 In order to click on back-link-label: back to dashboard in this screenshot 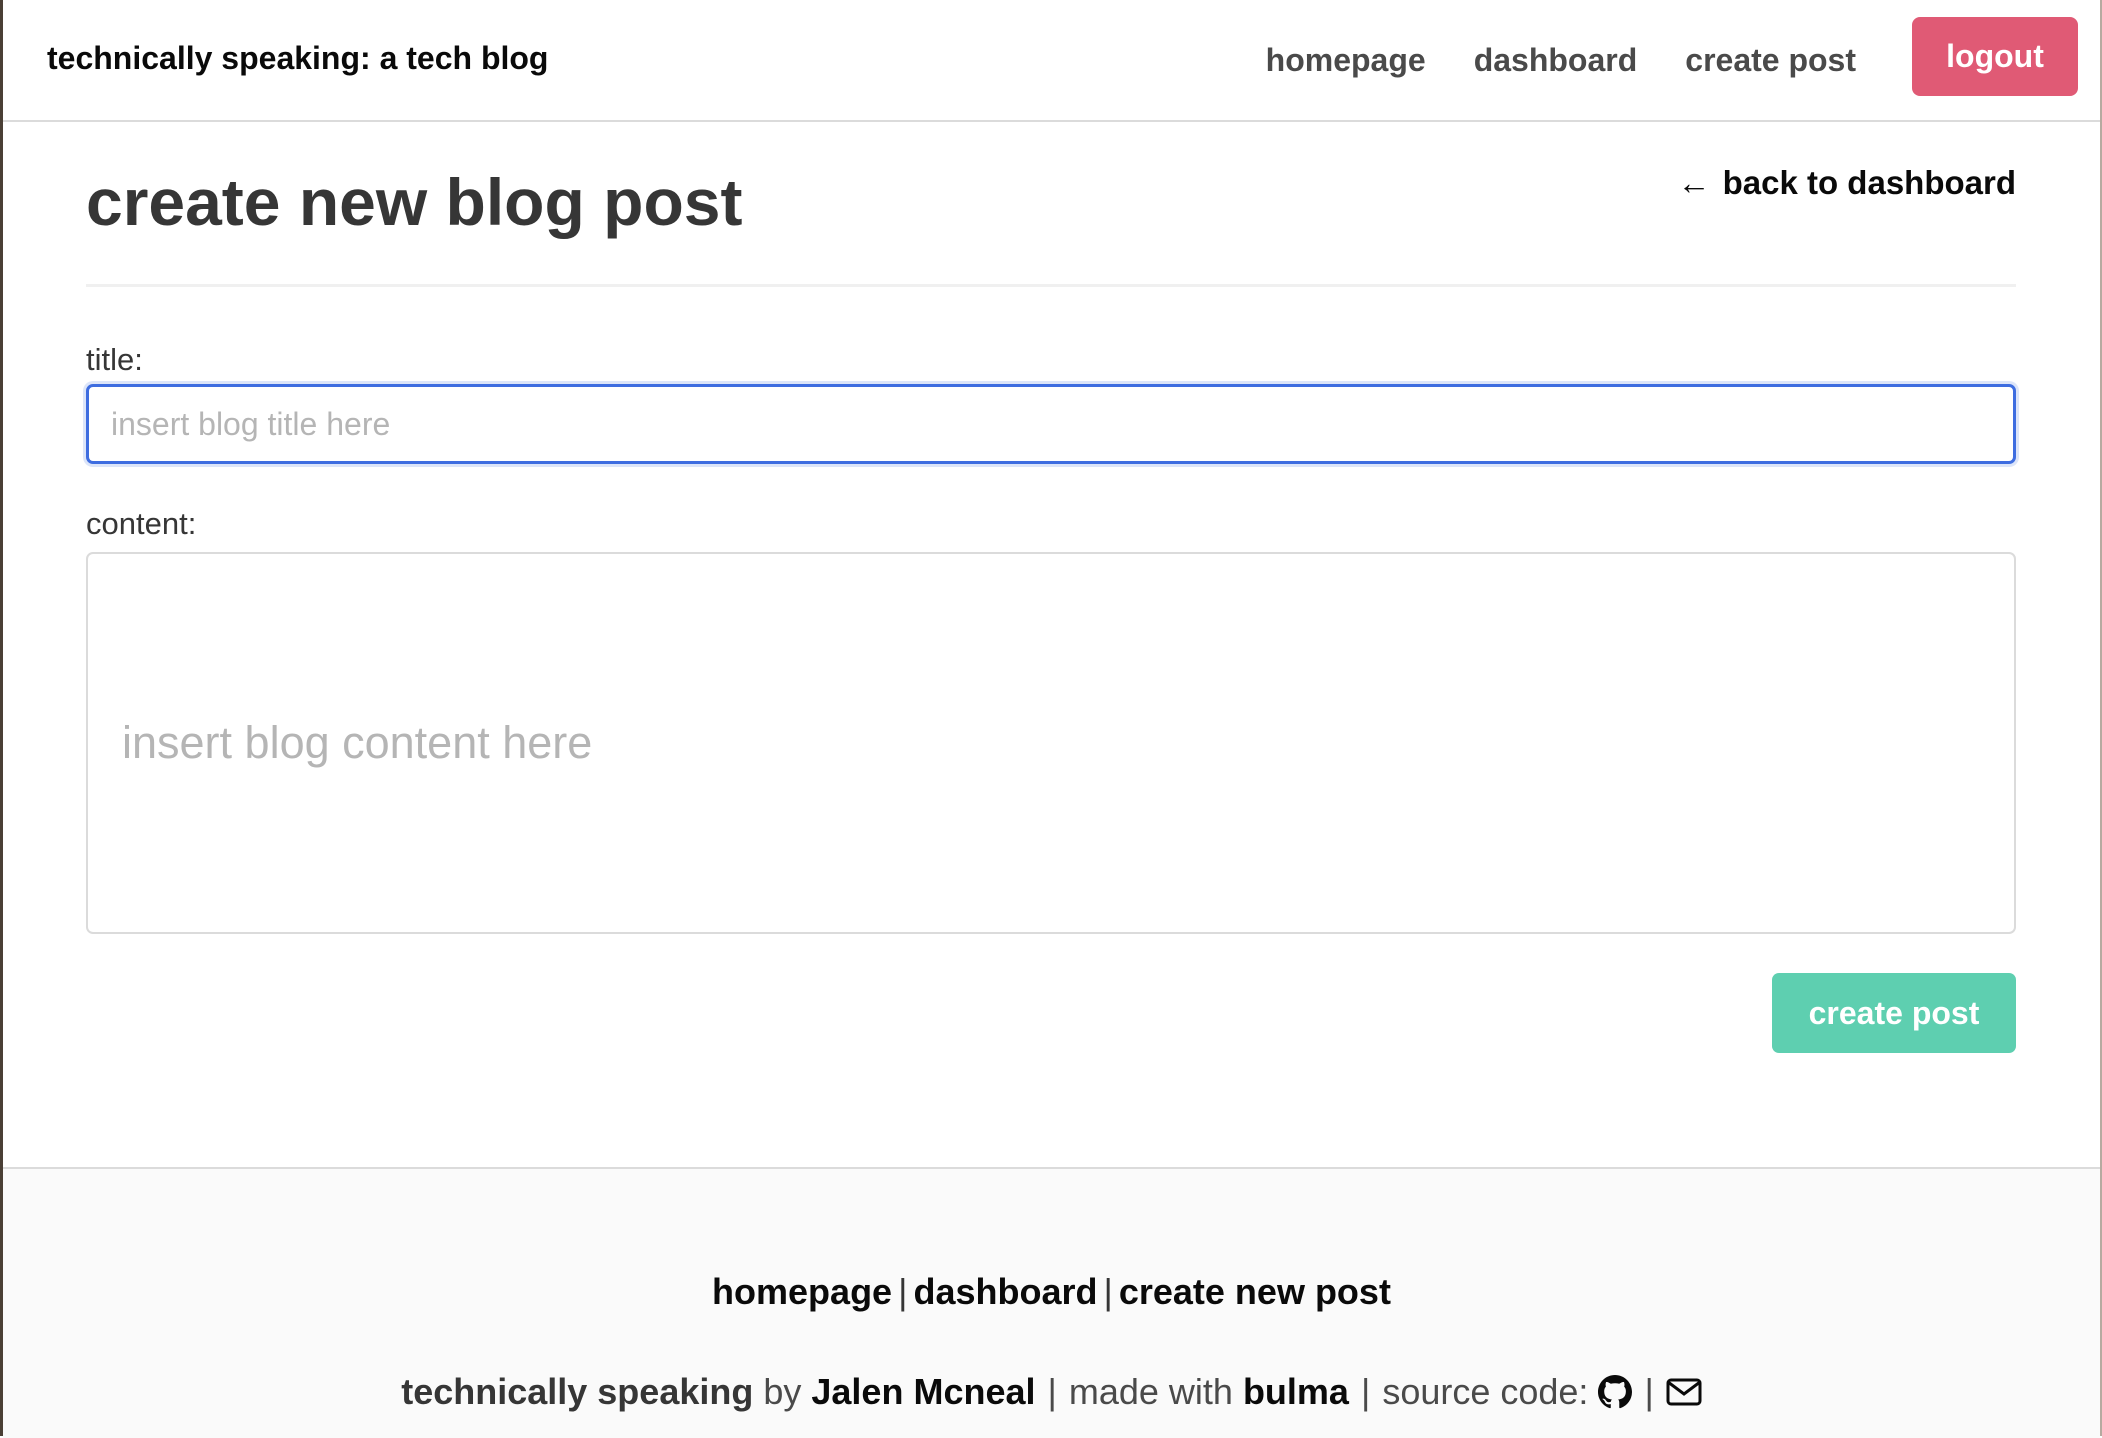, I will do `click(1869, 182)`.